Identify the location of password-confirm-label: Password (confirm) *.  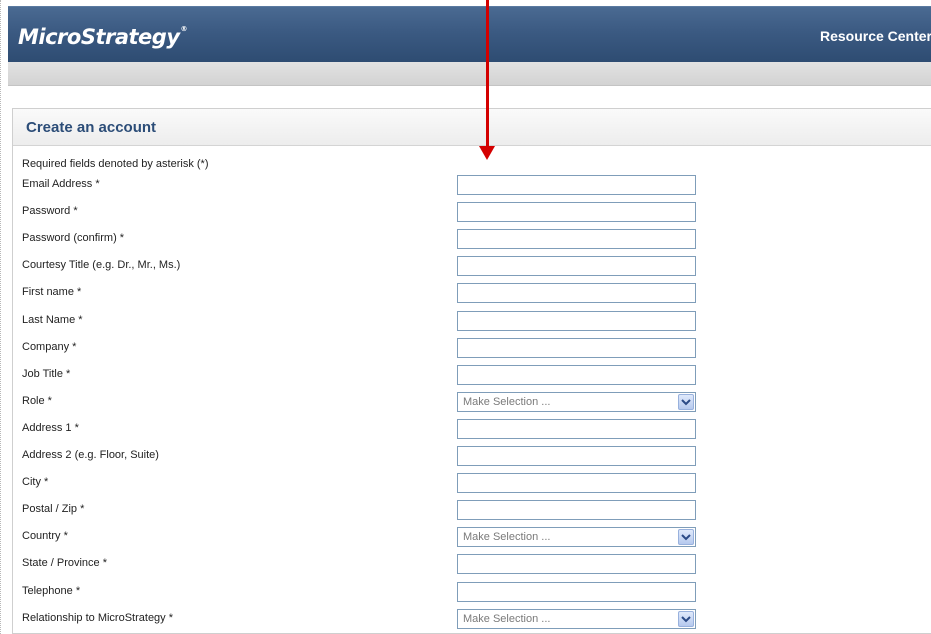
(73, 238).